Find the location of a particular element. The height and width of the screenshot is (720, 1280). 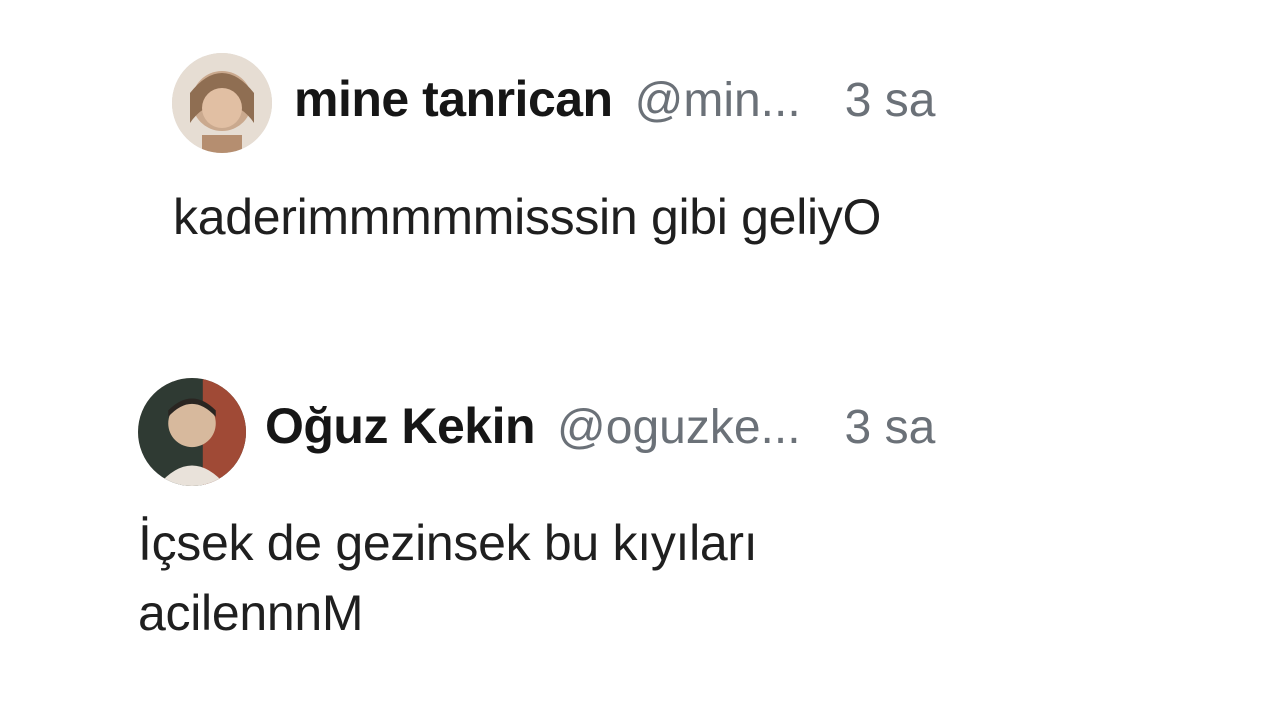

tweet-header: mine tanrican @min... 3 sa is located at coordinates (614, 99).